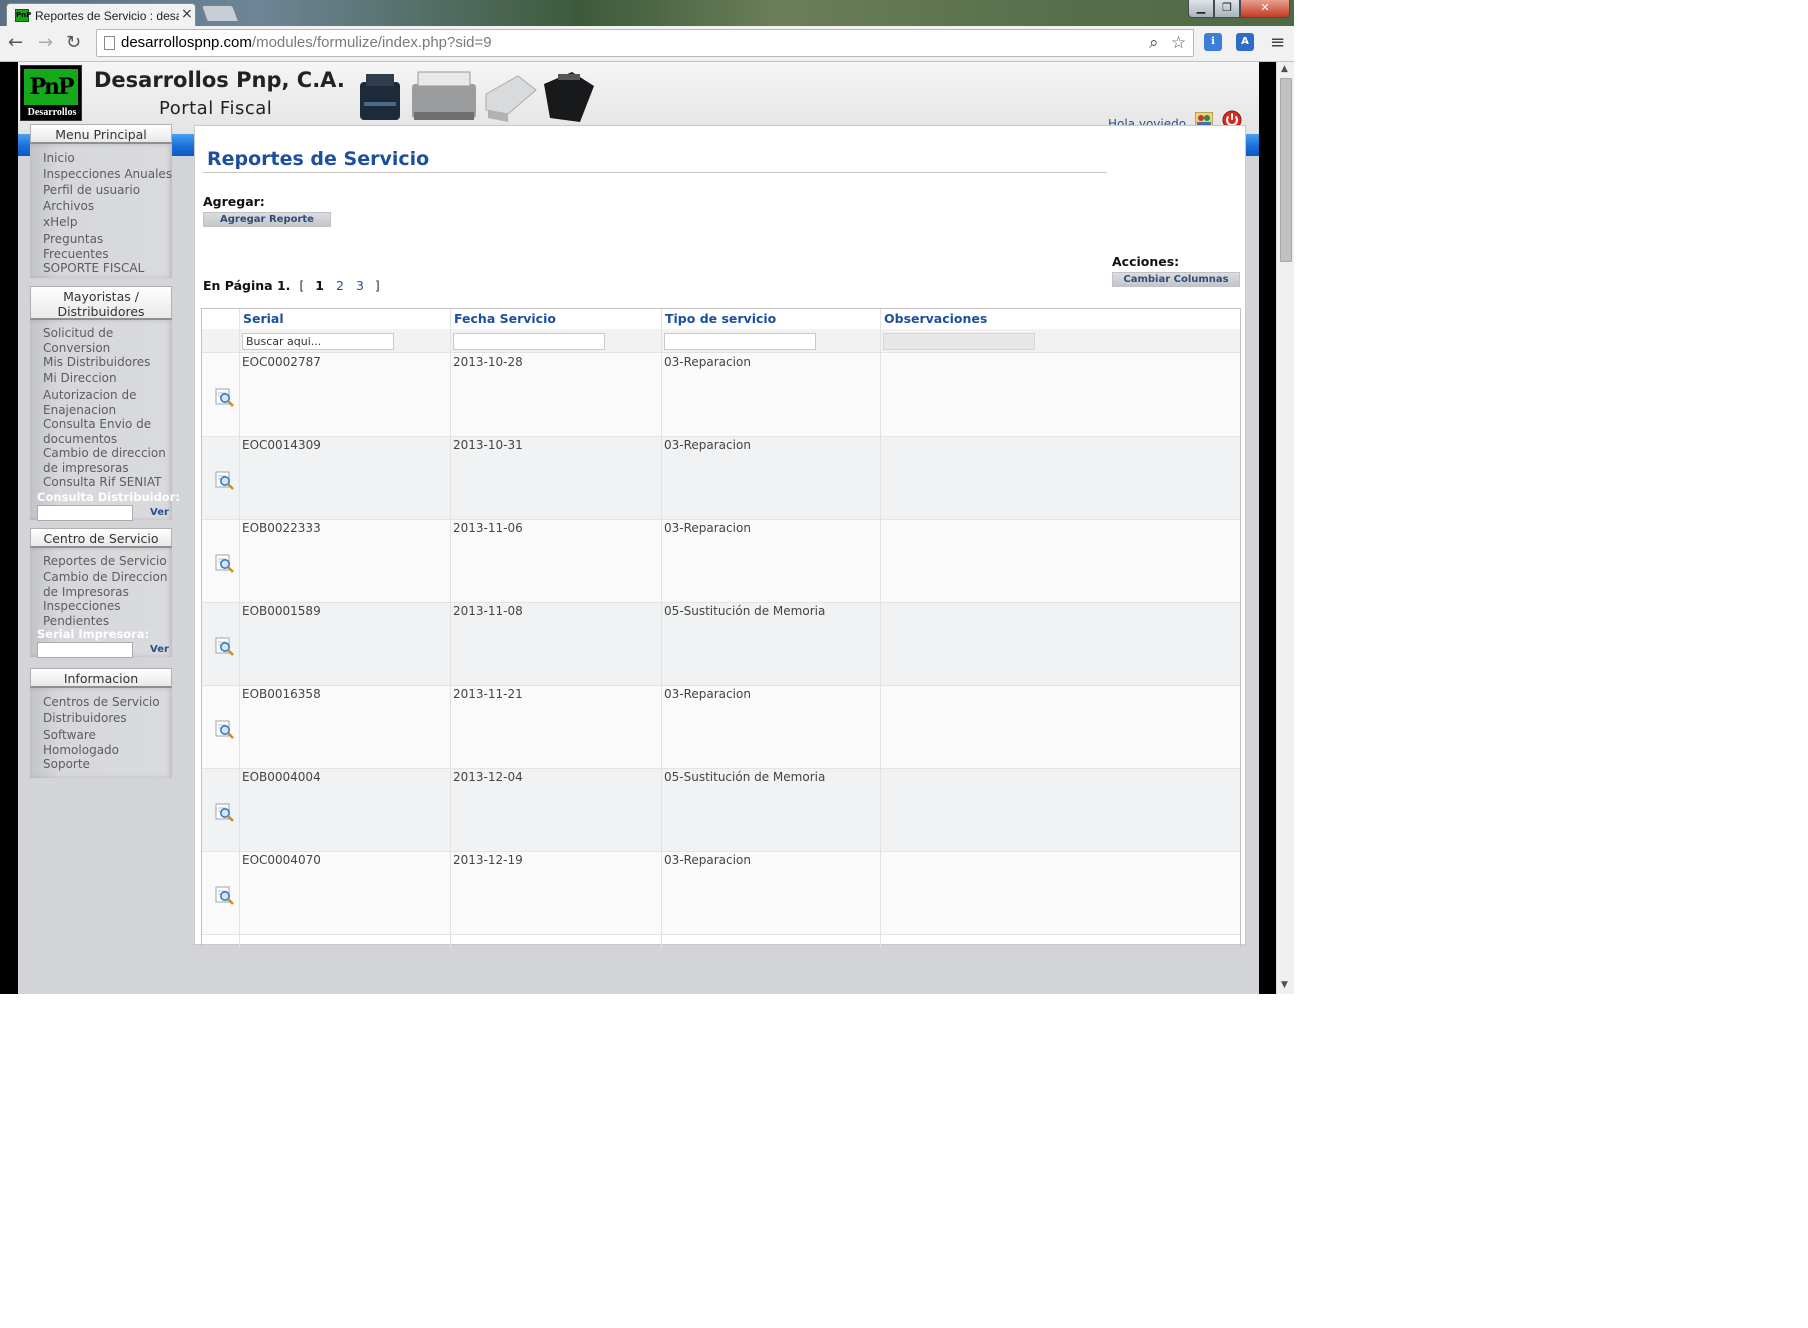  I want to click on sidebar-item-cambio-direccion-impresoras: Cambio de direccion de impresoras, so click(104, 461).